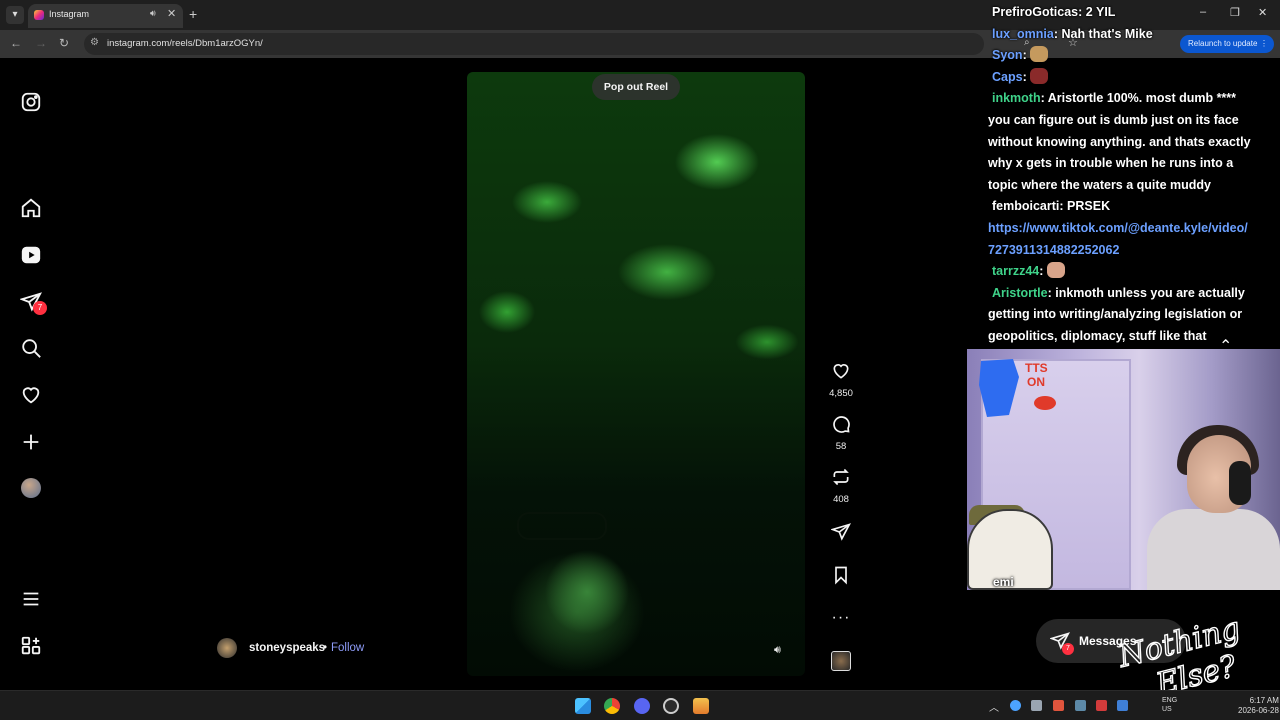  What do you see at coordinates (1015, 705) in the screenshot?
I see `tray-app-icon` at bounding box center [1015, 705].